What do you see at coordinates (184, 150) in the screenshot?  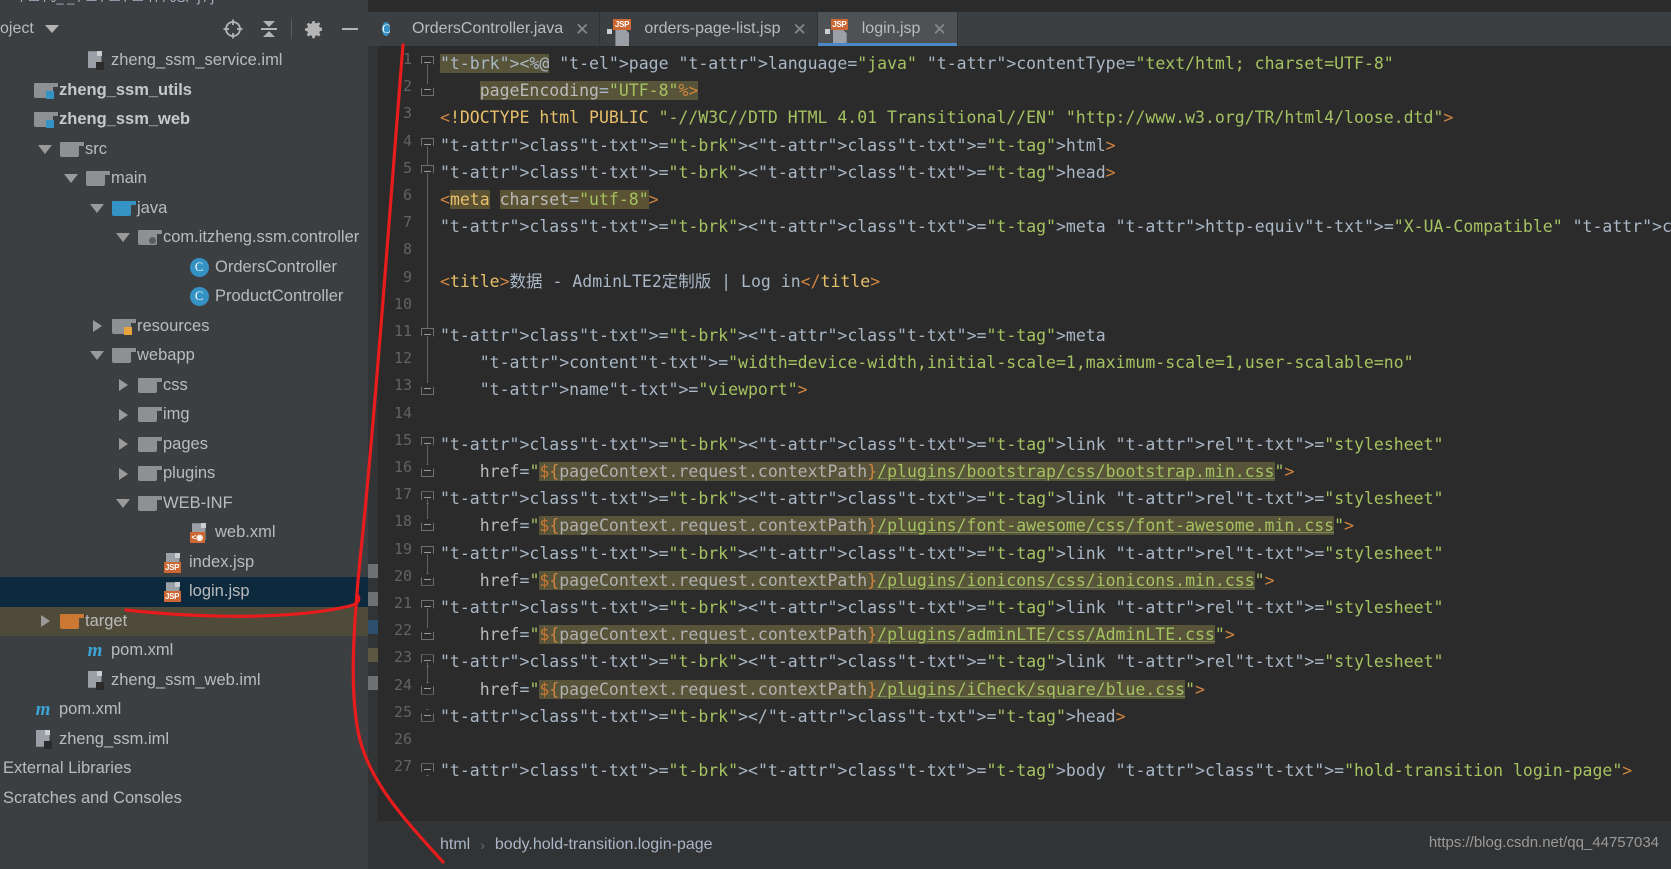 I see `tree-item-src: src` at bounding box center [184, 150].